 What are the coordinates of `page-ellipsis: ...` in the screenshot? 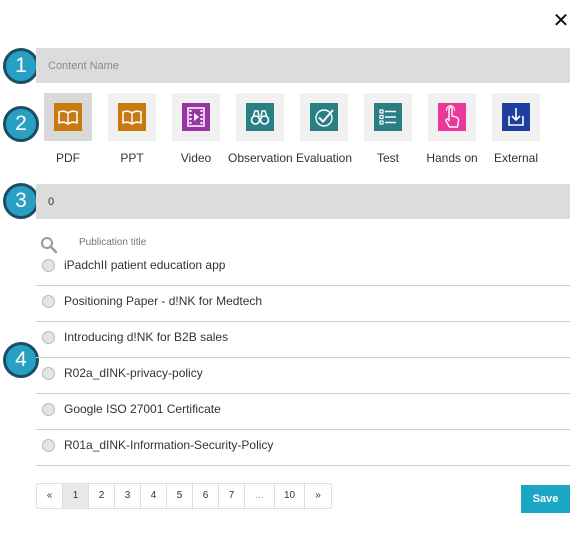 It's located at (260, 496).